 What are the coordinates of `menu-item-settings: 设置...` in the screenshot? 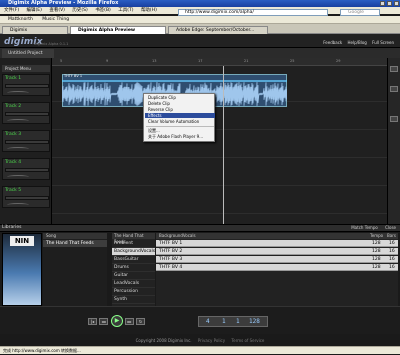 It's located at (180, 130).